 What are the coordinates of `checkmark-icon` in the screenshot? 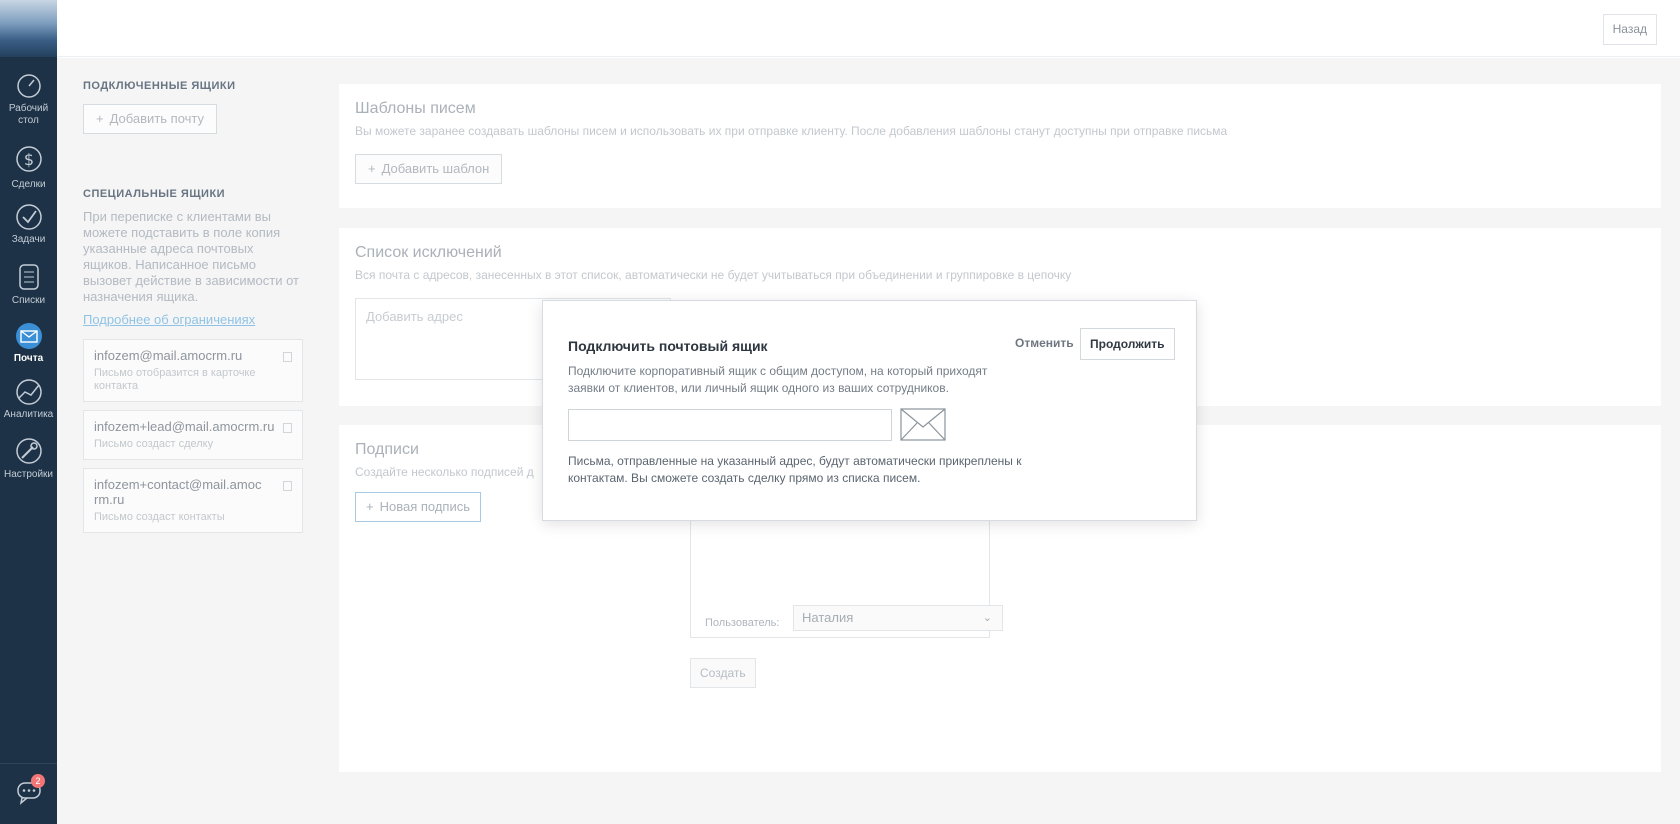 It's located at (28, 217).